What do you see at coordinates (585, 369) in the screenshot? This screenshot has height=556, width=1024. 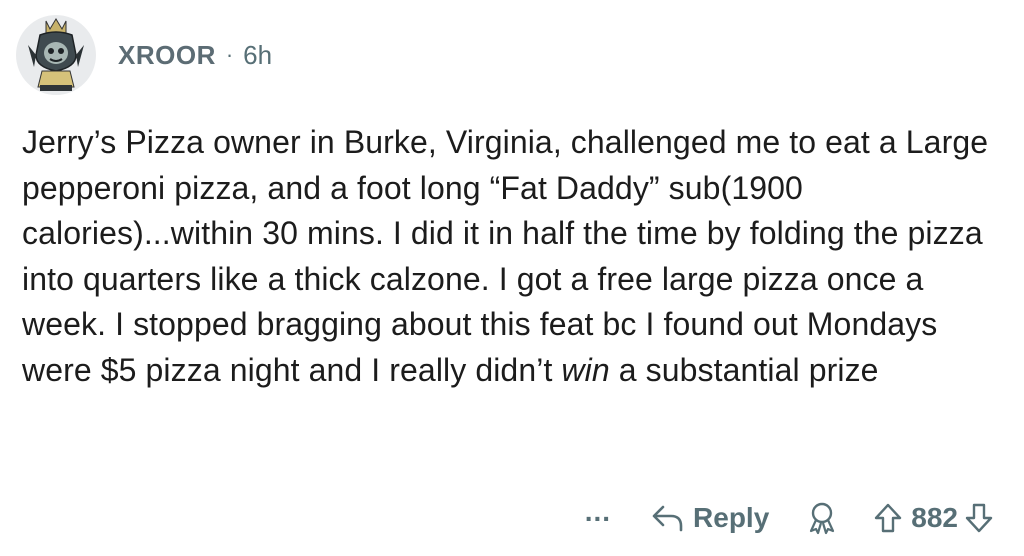 I see `comment-body-emphasis: win` at bounding box center [585, 369].